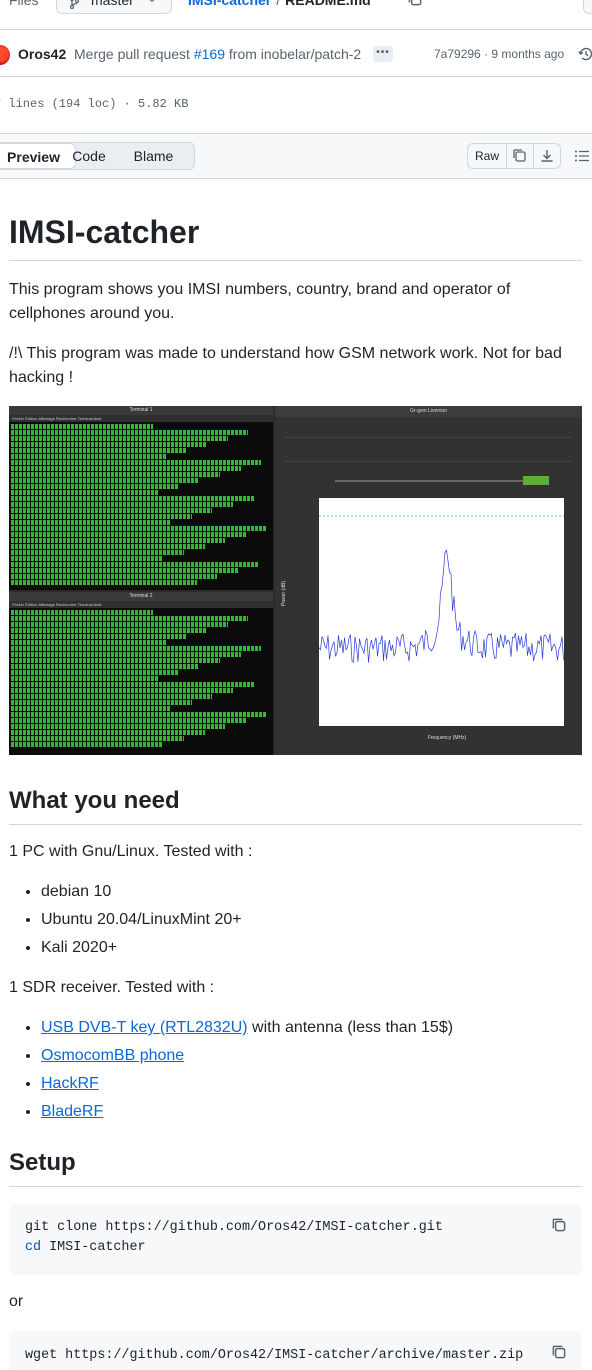 The image size is (592, 1370). Describe the element at coordinates (428, 411) in the screenshot. I see `gr-gsm-window-title: Gr-gsm Livemon` at that location.